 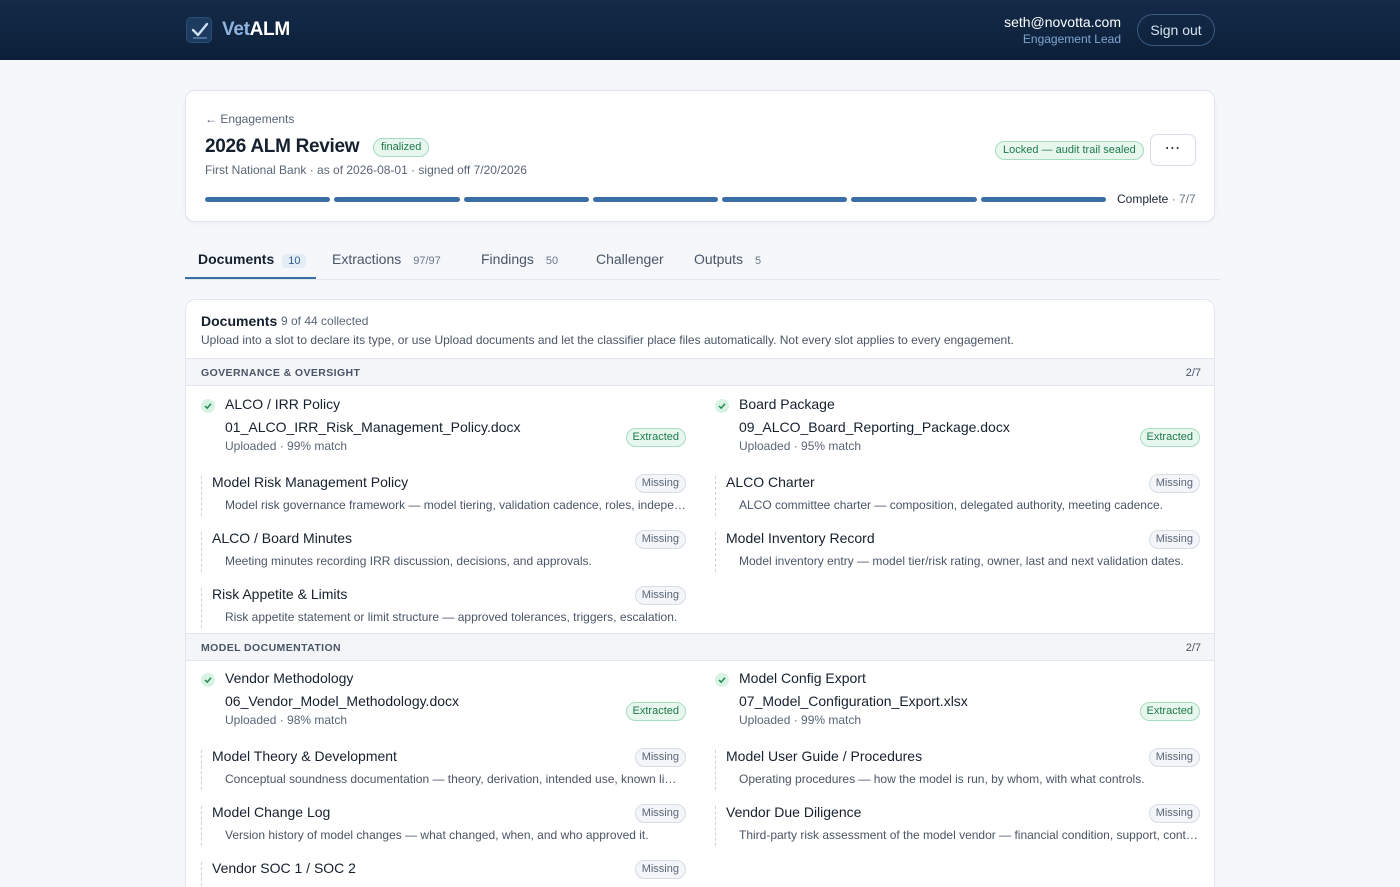 What do you see at coordinates (1069, 150) in the screenshot?
I see `locked-badge: Locked — audit trail sealed` at bounding box center [1069, 150].